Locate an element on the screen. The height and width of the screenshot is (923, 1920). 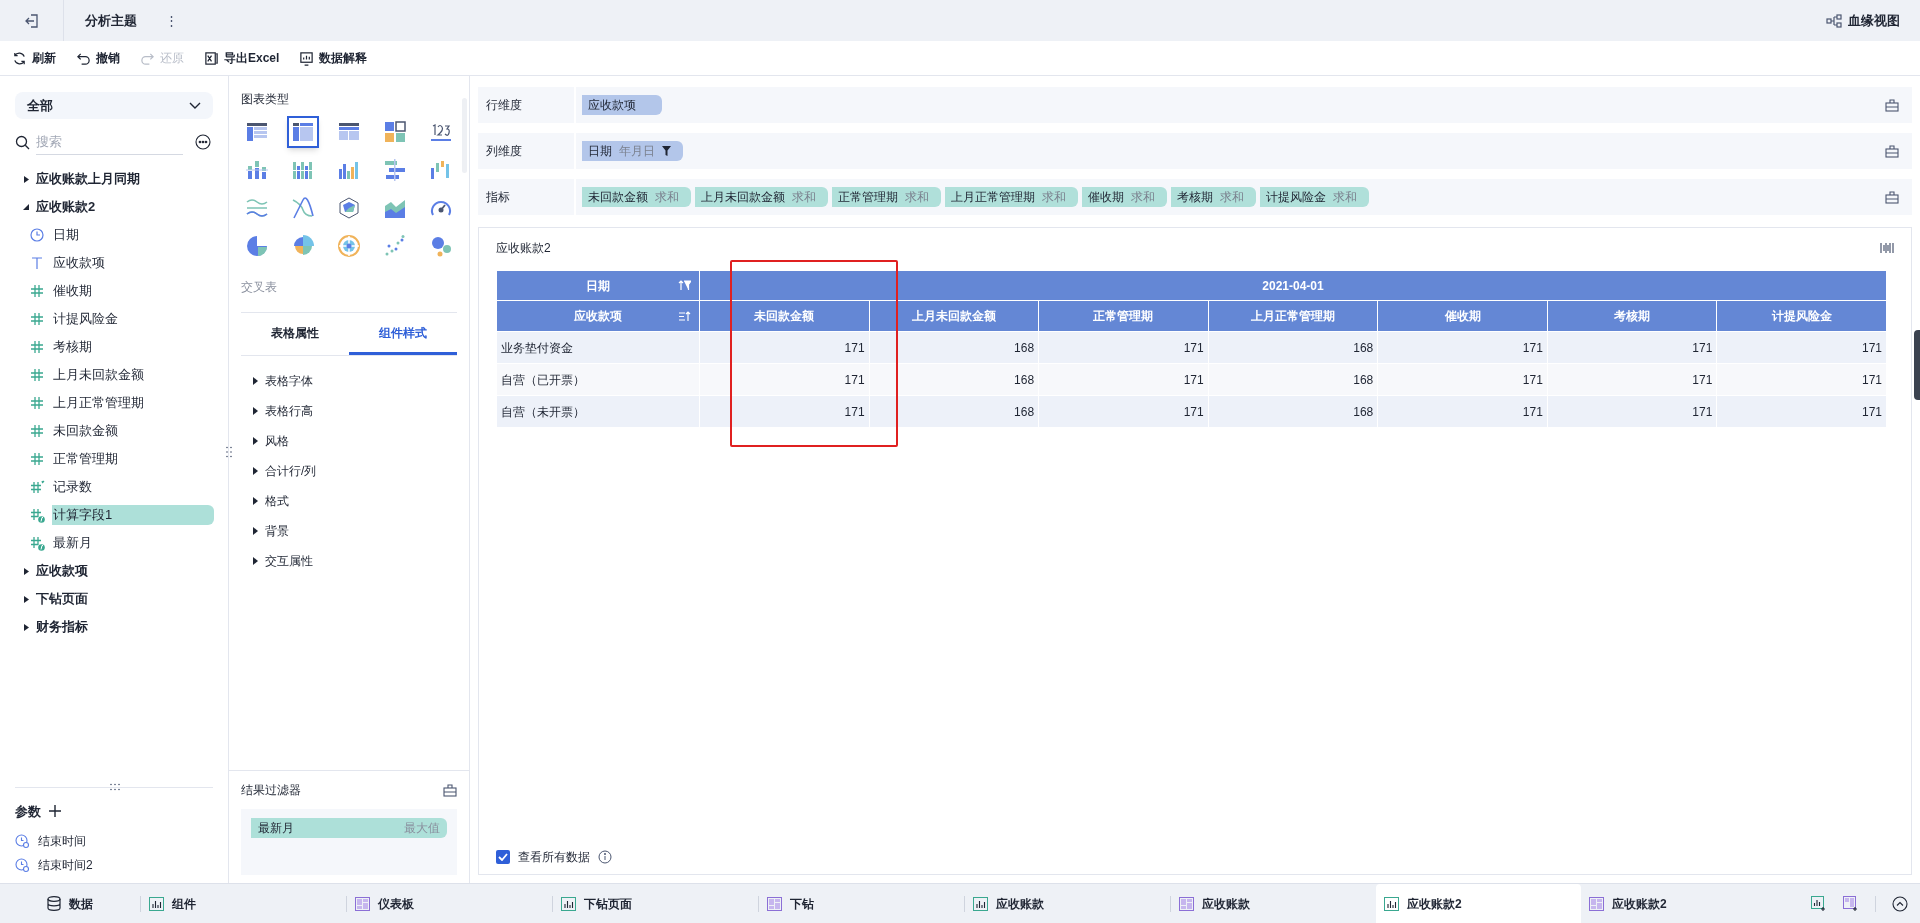
field-item: 正常管理期 is located at coordinates (133, 459).